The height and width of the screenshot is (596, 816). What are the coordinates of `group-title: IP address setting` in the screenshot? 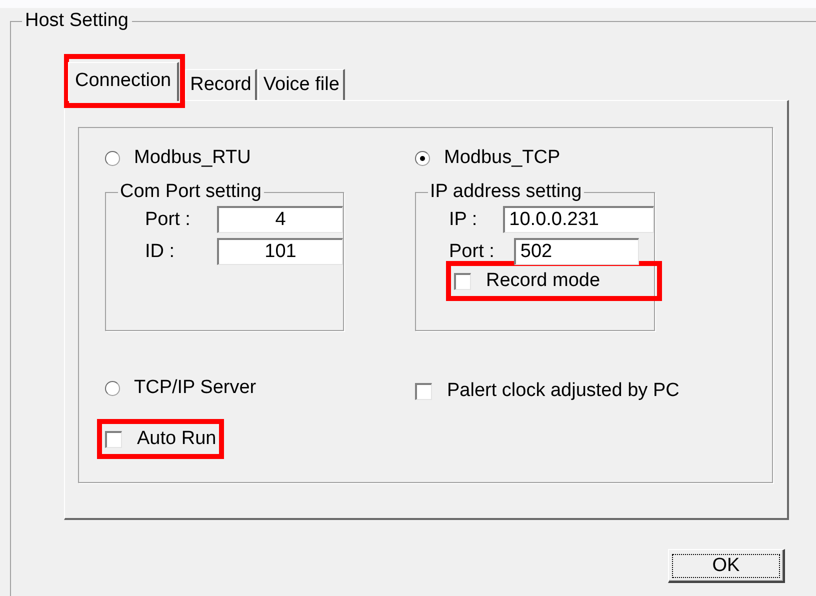 It's located at (506, 192).